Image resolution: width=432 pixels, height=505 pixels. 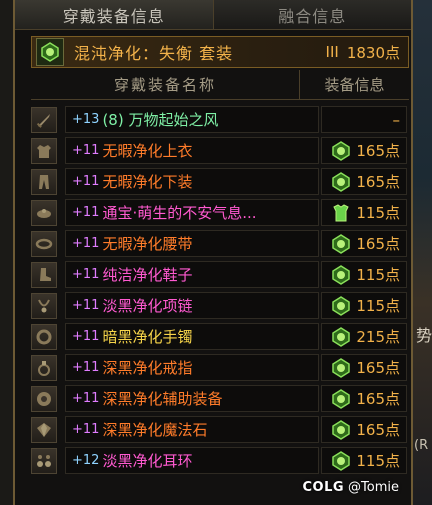 What do you see at coordinates (341, 213) in the screenshot?
I see `fusion-armor-icon` at bounding box center [341, 213].